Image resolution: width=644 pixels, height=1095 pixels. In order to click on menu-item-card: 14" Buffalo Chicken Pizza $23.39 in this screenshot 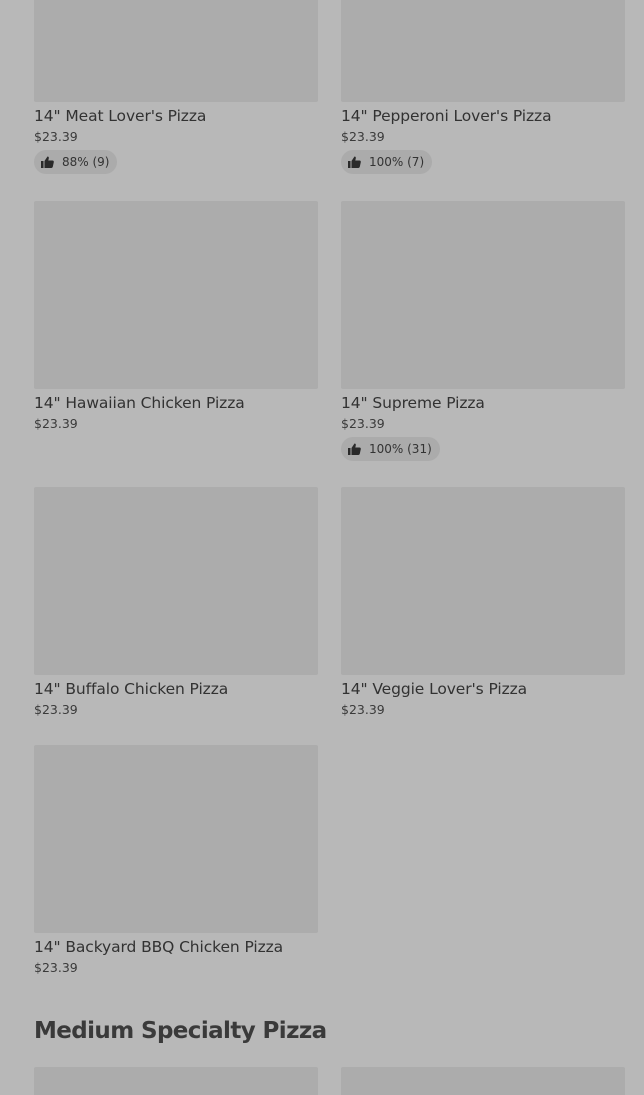, I will do `click(176, 602)`.